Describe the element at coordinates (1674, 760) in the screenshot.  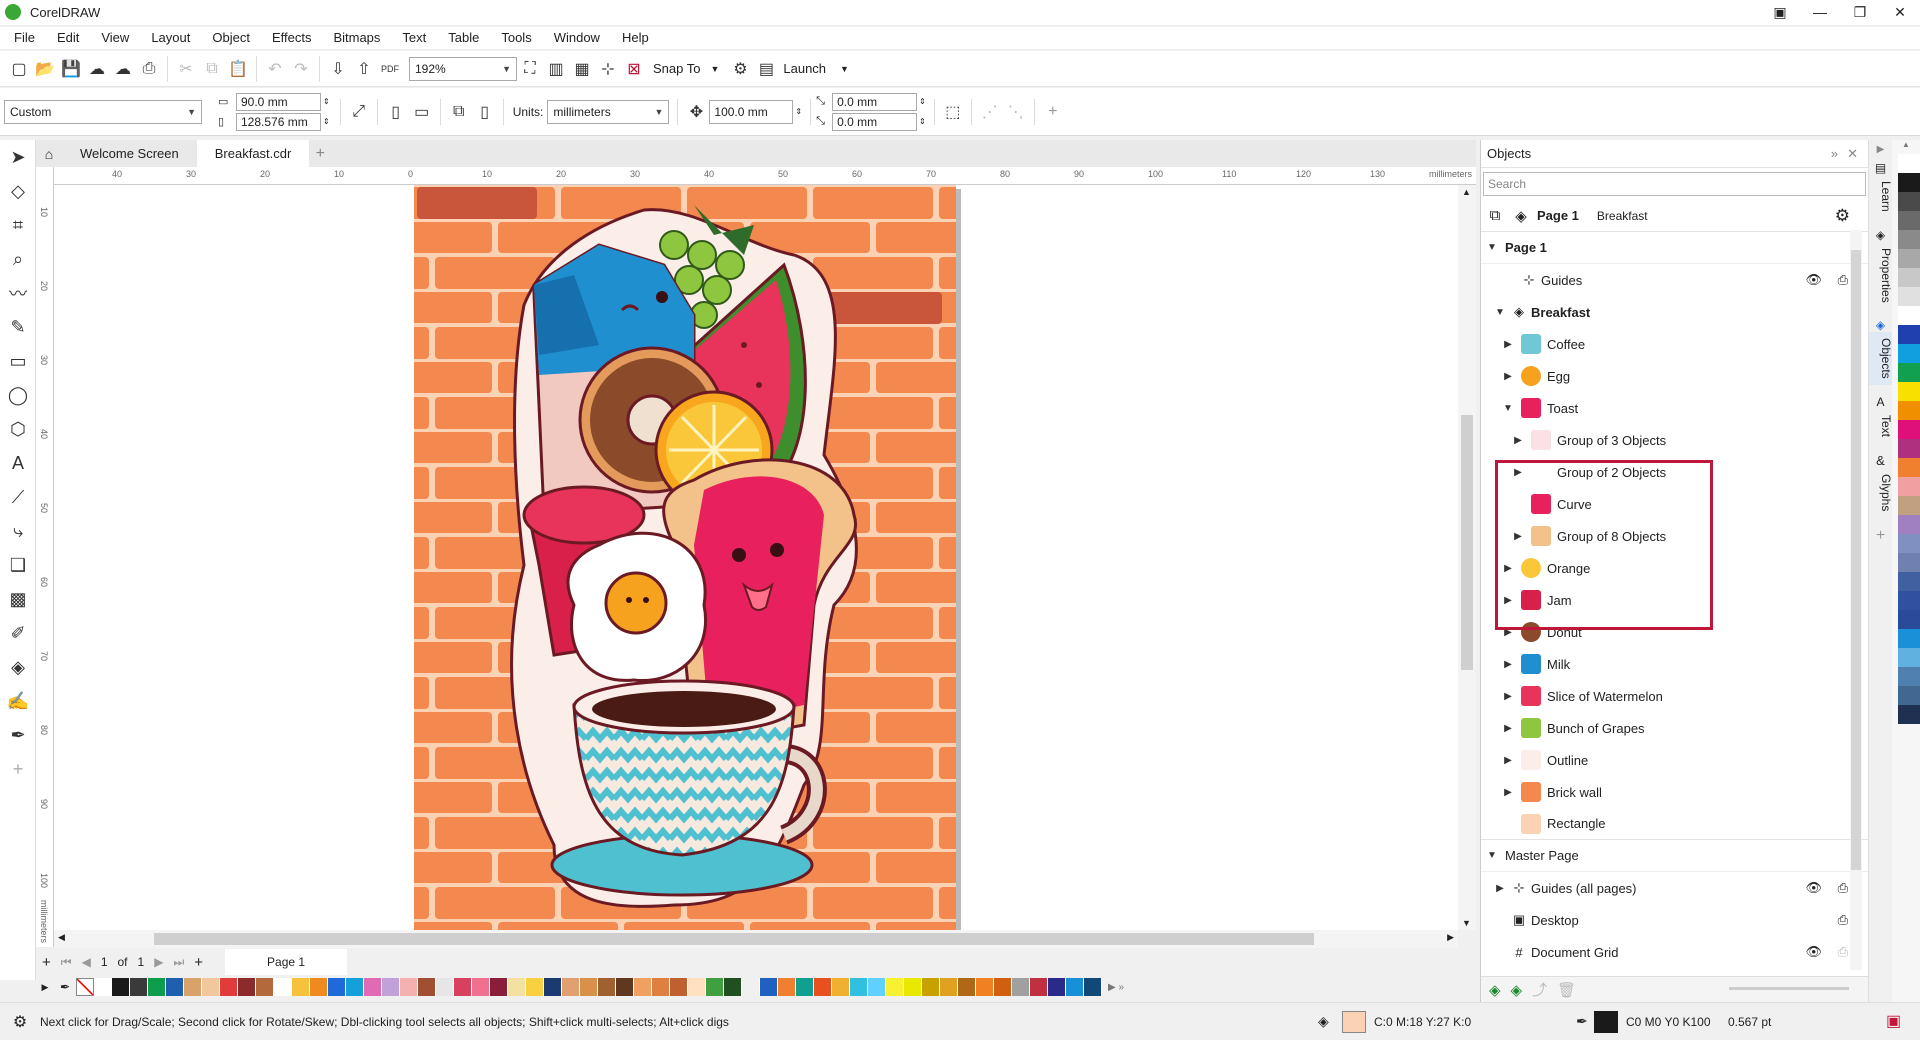
I see `tree-outline: ▶ Outline` at that location.